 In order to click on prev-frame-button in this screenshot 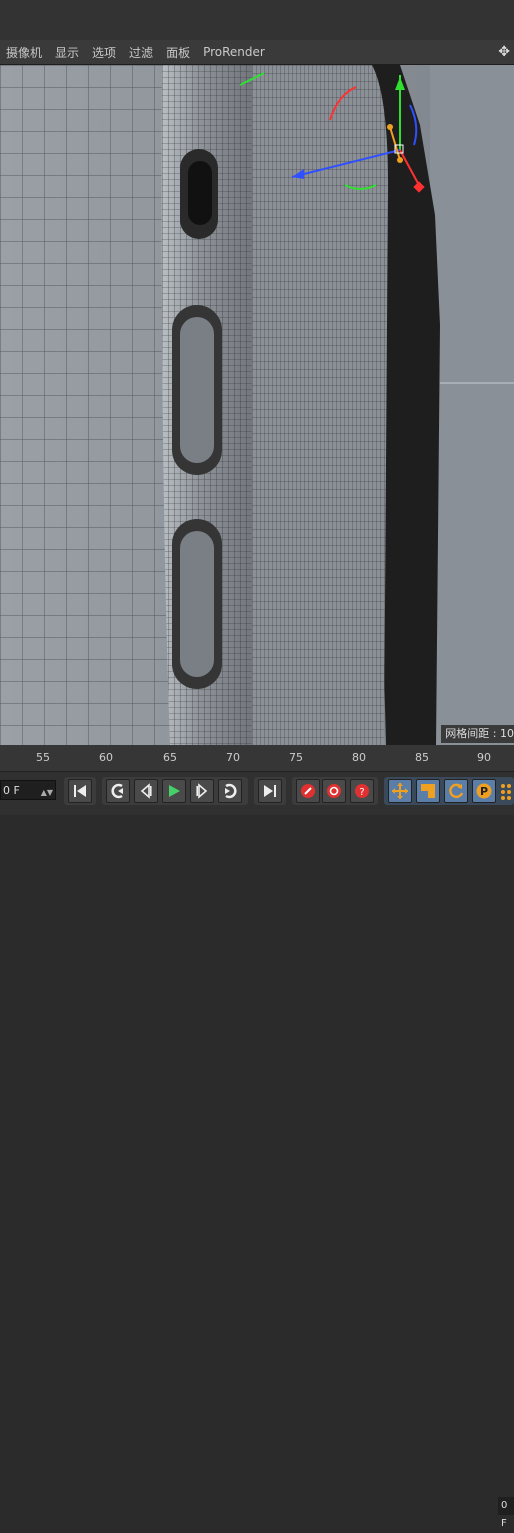, I will do `click(146, 791)`.